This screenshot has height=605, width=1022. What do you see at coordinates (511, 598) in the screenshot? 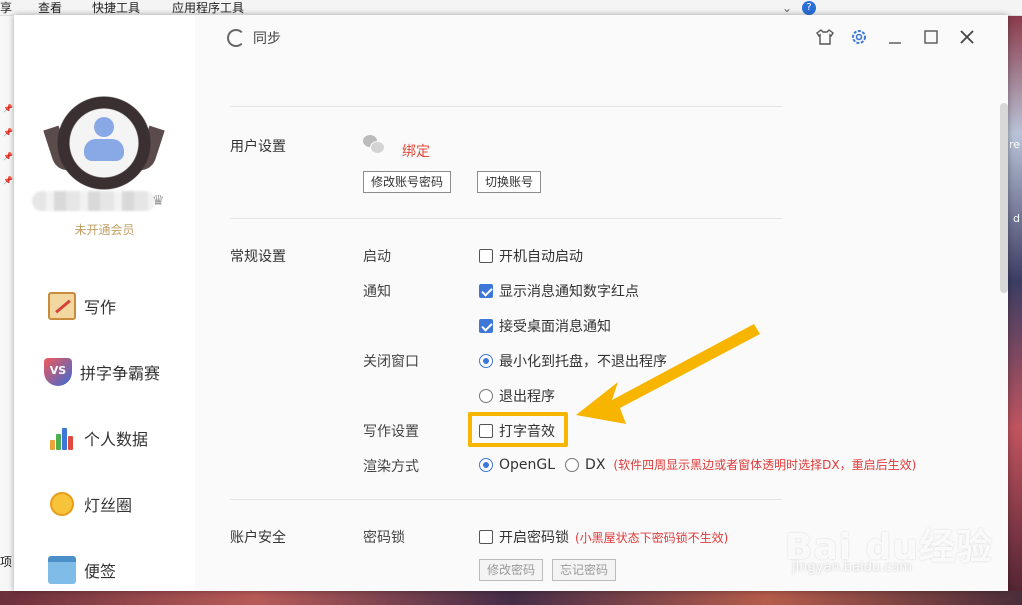
I see `desktop-wallpaper-bottom` at bounding box center [511, 598].